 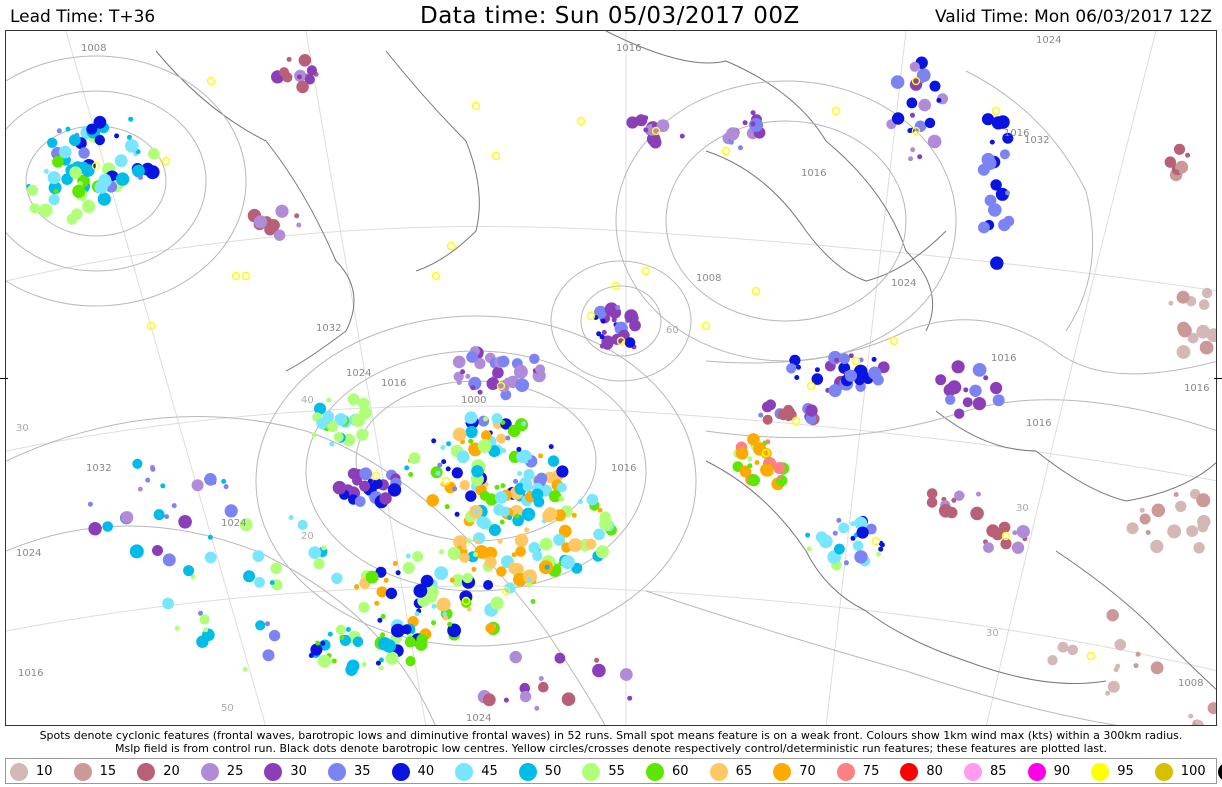 I want to click on legend-label: 40, so click(x=426, y=771).